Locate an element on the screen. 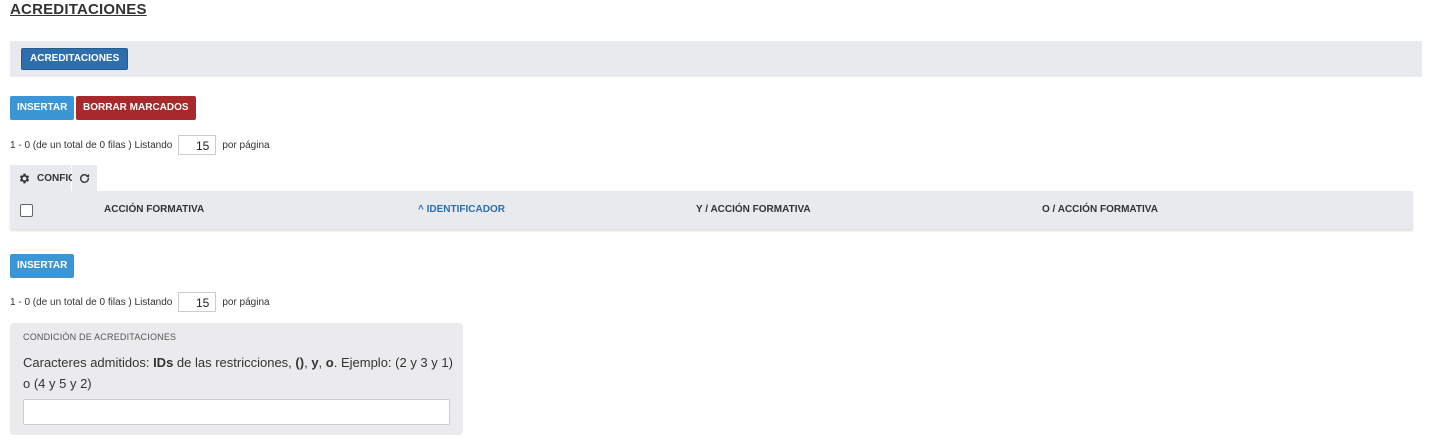 This screenshot has height=447, width=1440. config-button: CONFIG is located at coordinates (43, 178).